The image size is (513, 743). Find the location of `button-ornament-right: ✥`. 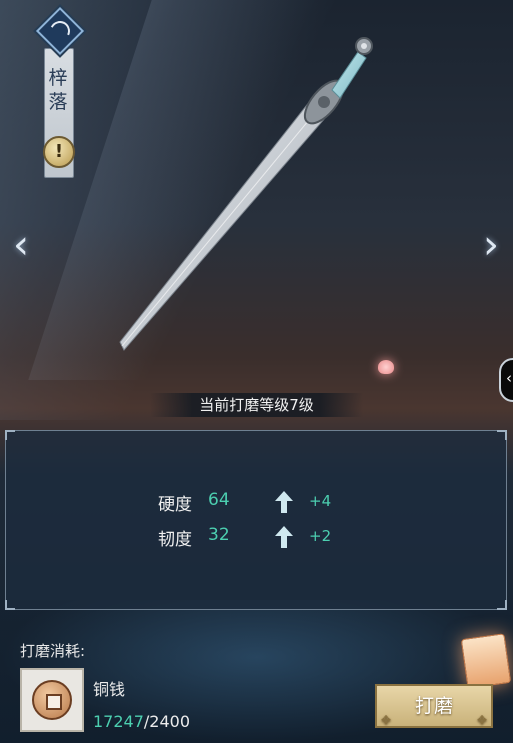

button-ornament-right: ✥ is located at coordinates (481, 720).